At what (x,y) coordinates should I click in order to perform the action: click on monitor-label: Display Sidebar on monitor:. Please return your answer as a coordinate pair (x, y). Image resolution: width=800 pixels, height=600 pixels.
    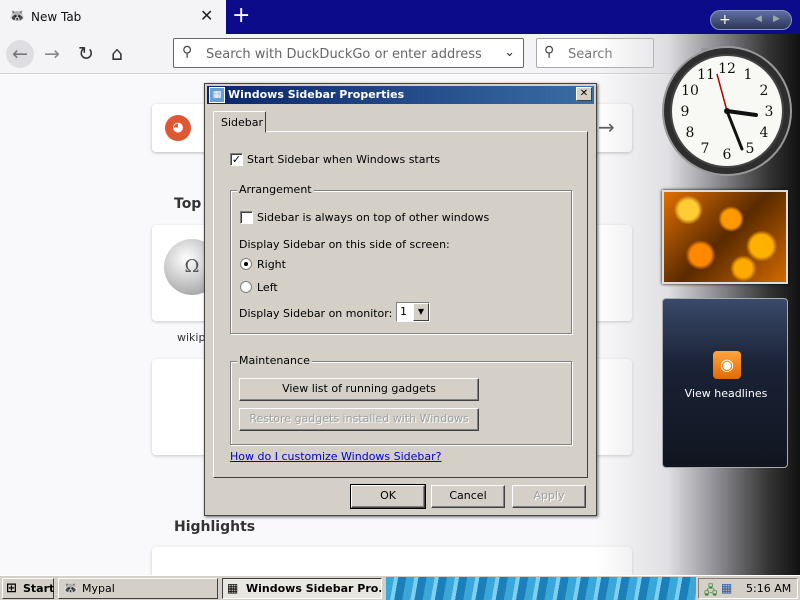
    Looking at the image, I should click on (316, 313).